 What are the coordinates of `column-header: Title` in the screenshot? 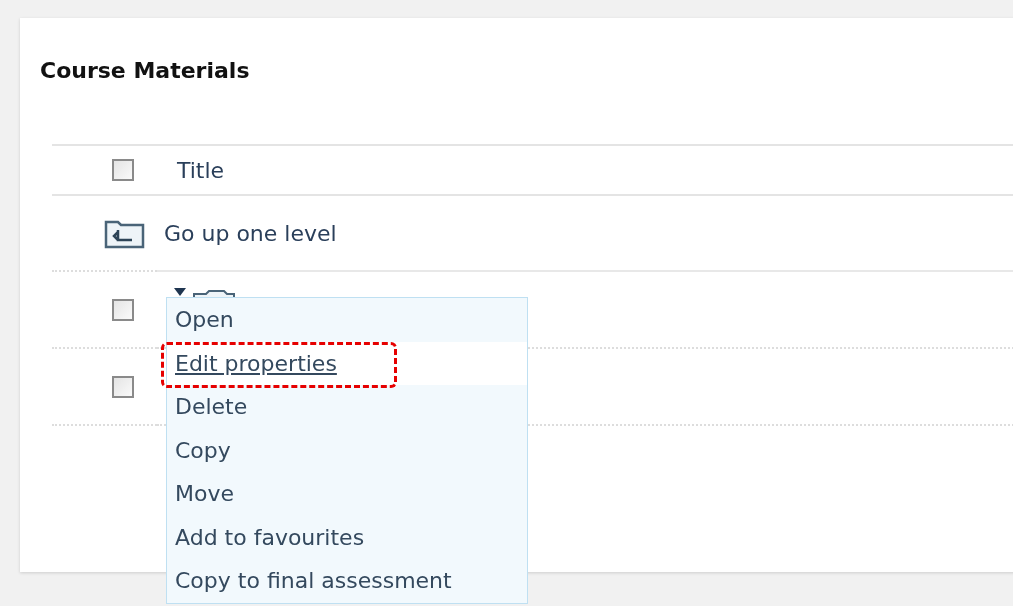 It's located at (201, 170).